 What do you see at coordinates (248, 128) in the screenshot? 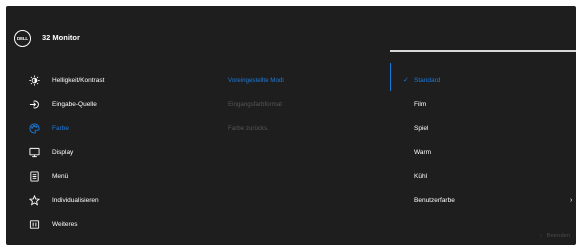
I see `submenu-reset-color: Farbe zurücks.` at bounding box center [248, 128].